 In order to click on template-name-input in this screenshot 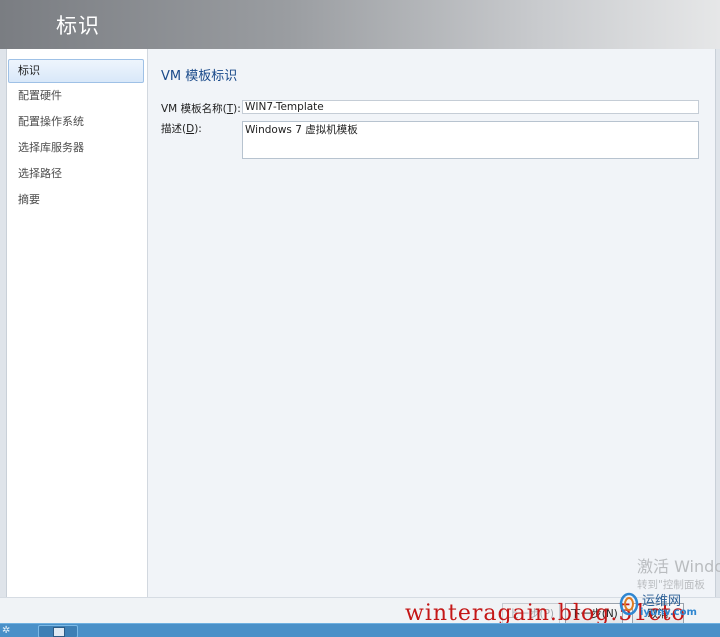, I will do `click(470, 107)`.